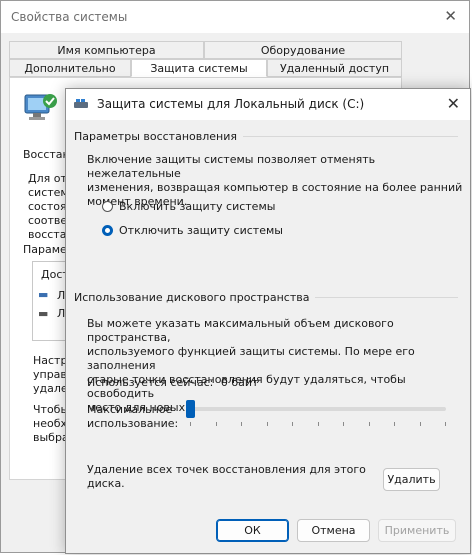 The width and height of the screenshot is (472, 555). I want to click on apply-button: Применить, so click(417, 530).